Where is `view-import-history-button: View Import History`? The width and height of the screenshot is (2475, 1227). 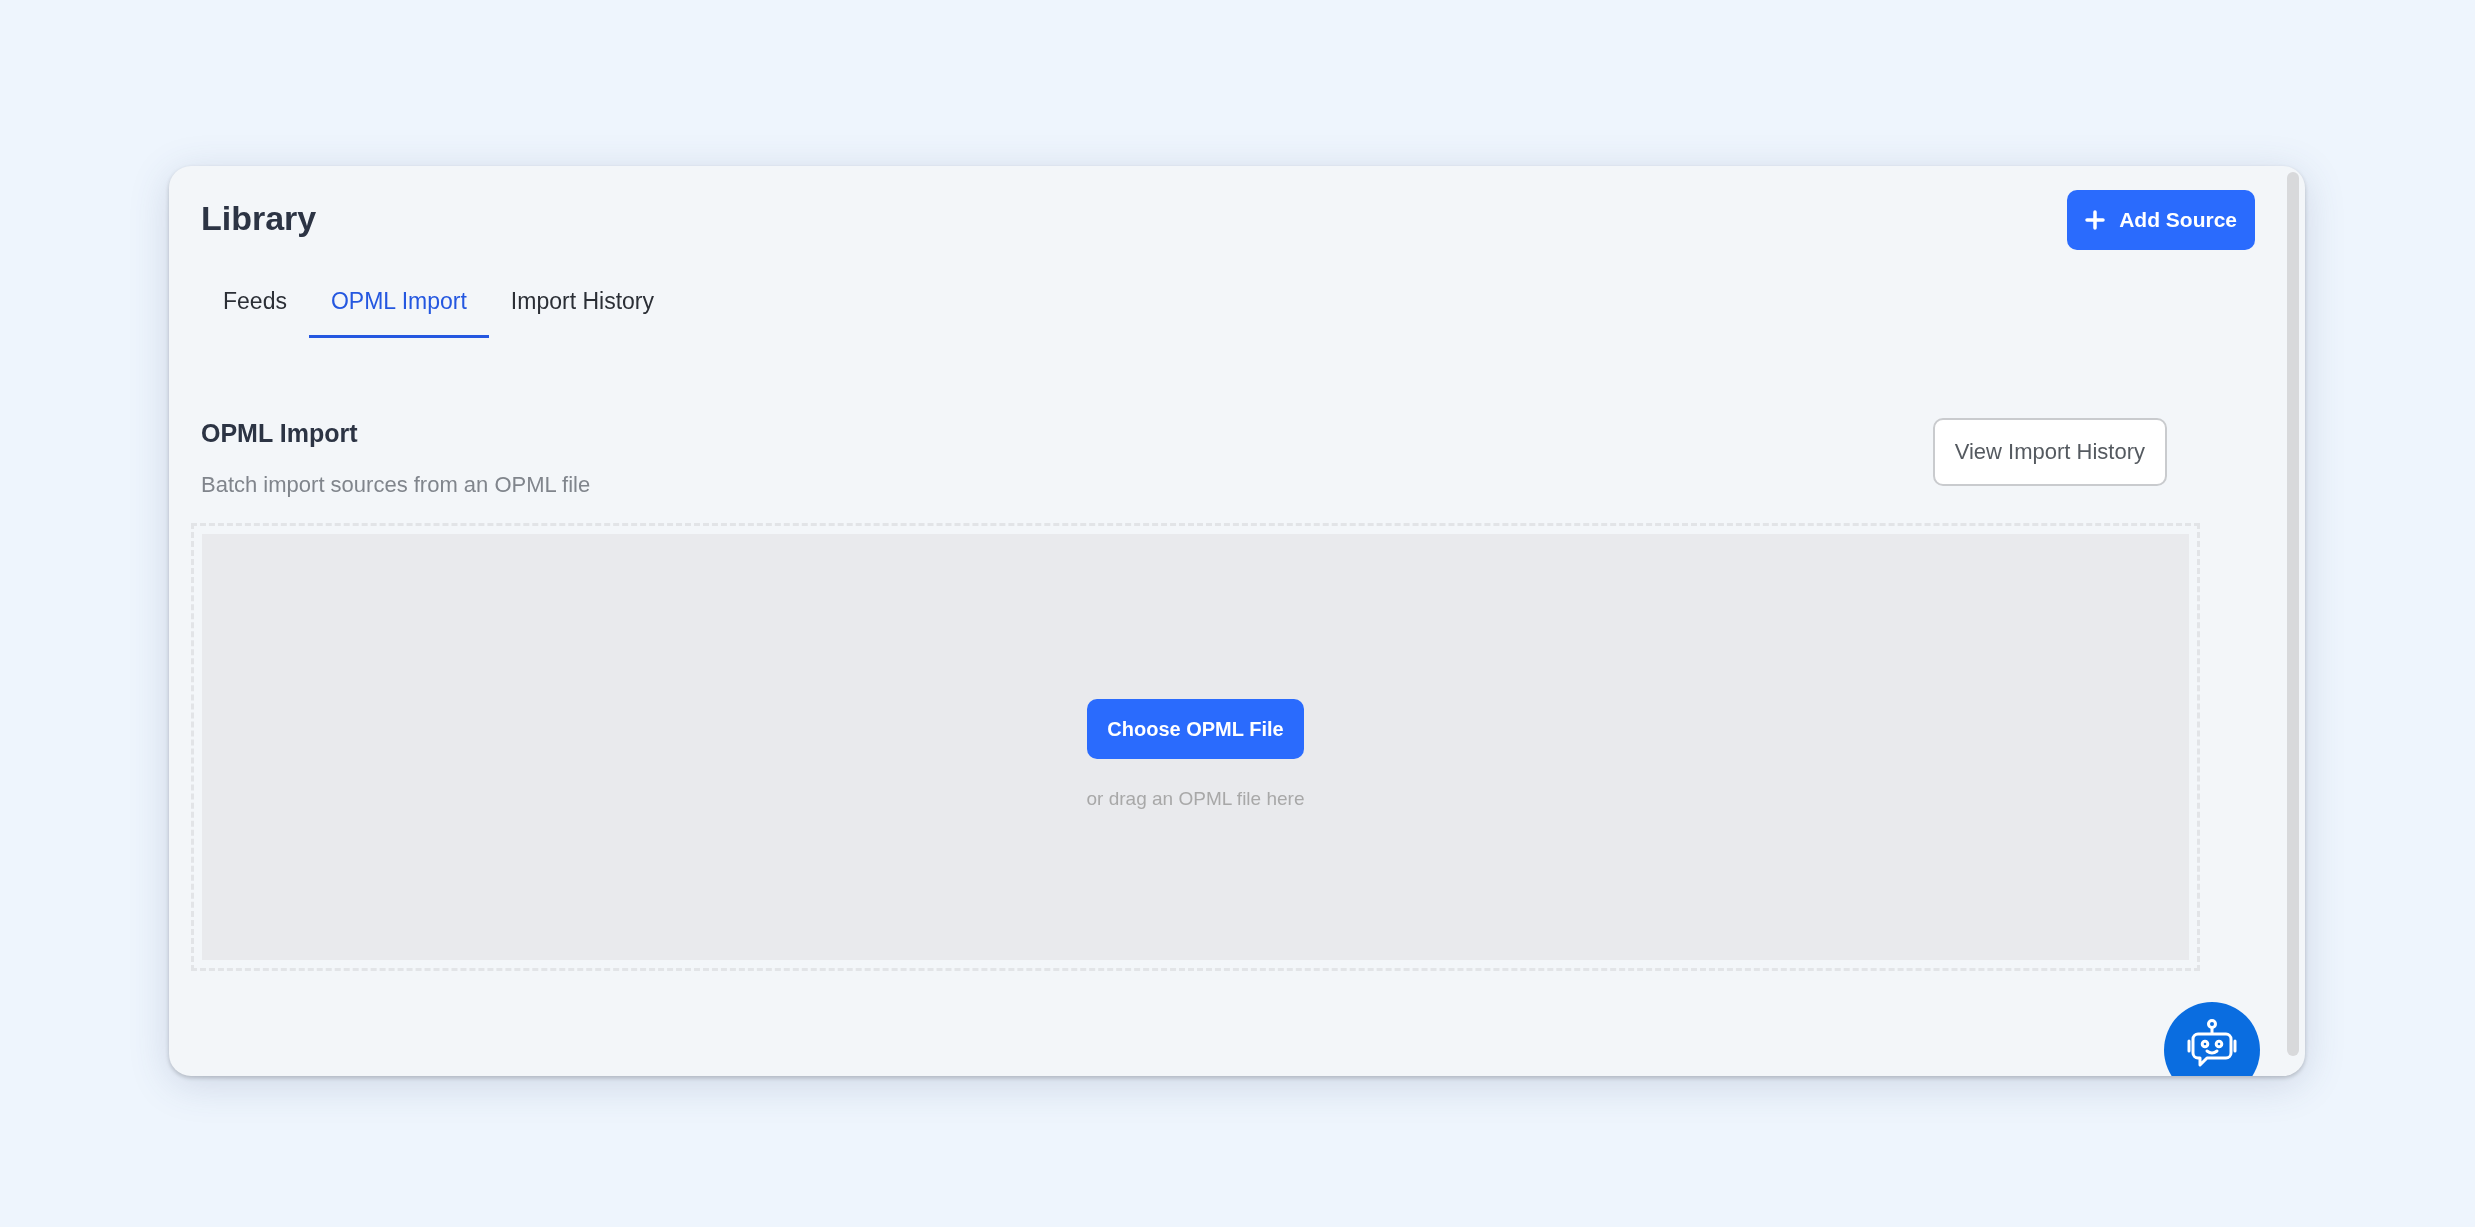 view-import-history-button: View Import History is located at coordinates (2049, 451).